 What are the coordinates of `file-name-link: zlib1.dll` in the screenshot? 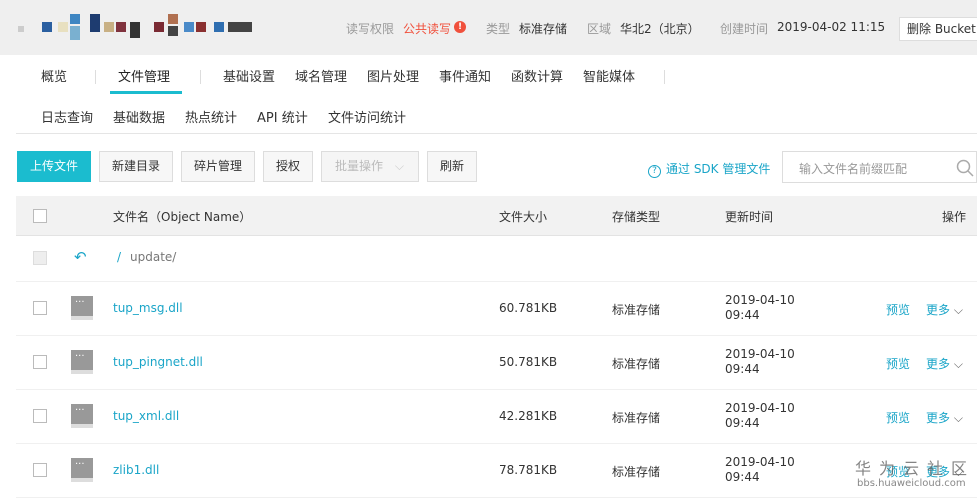 It's located at (136, 470).